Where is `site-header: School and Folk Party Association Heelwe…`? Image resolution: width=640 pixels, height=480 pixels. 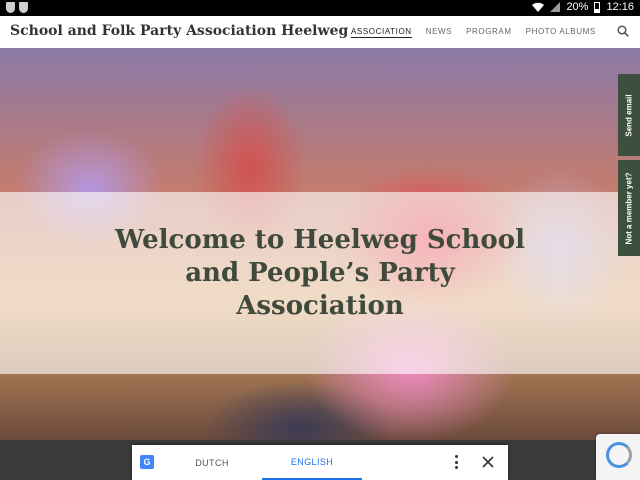
site-header: School and Folk Party Association Heelwe… is located at coordinates (320, 32).